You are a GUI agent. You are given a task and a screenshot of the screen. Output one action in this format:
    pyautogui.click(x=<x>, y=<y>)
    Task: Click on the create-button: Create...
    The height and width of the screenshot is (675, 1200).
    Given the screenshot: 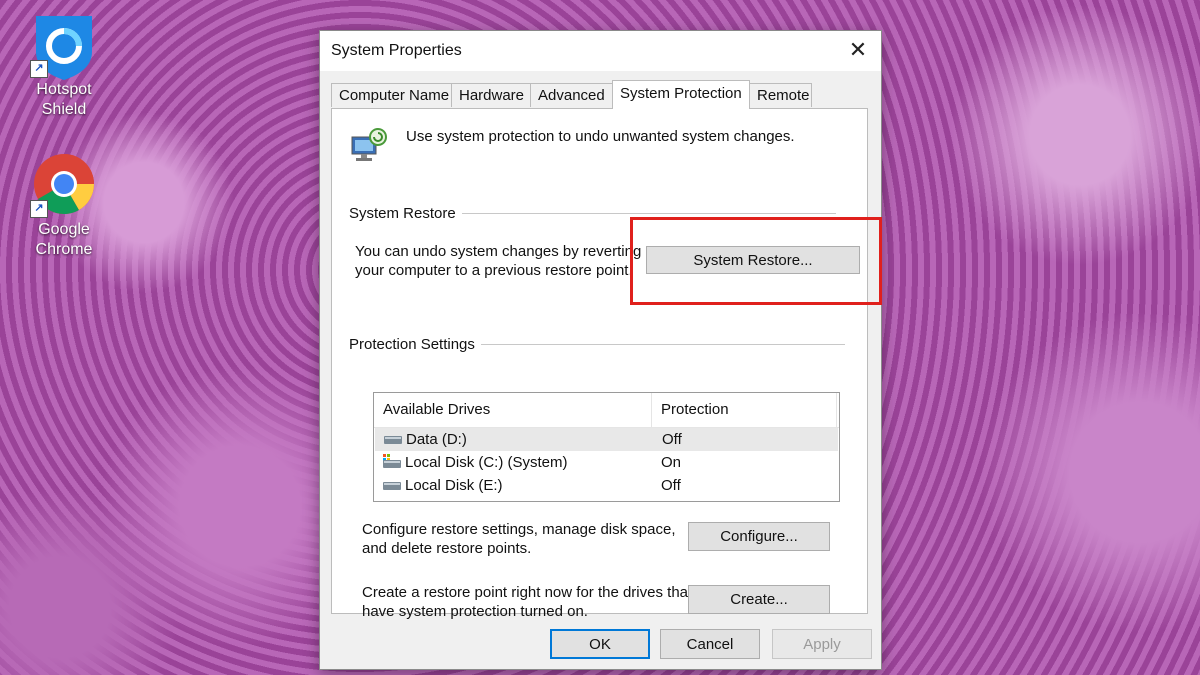 What is the action you would take?
    pyautogui.click(x=759, y=599)
    